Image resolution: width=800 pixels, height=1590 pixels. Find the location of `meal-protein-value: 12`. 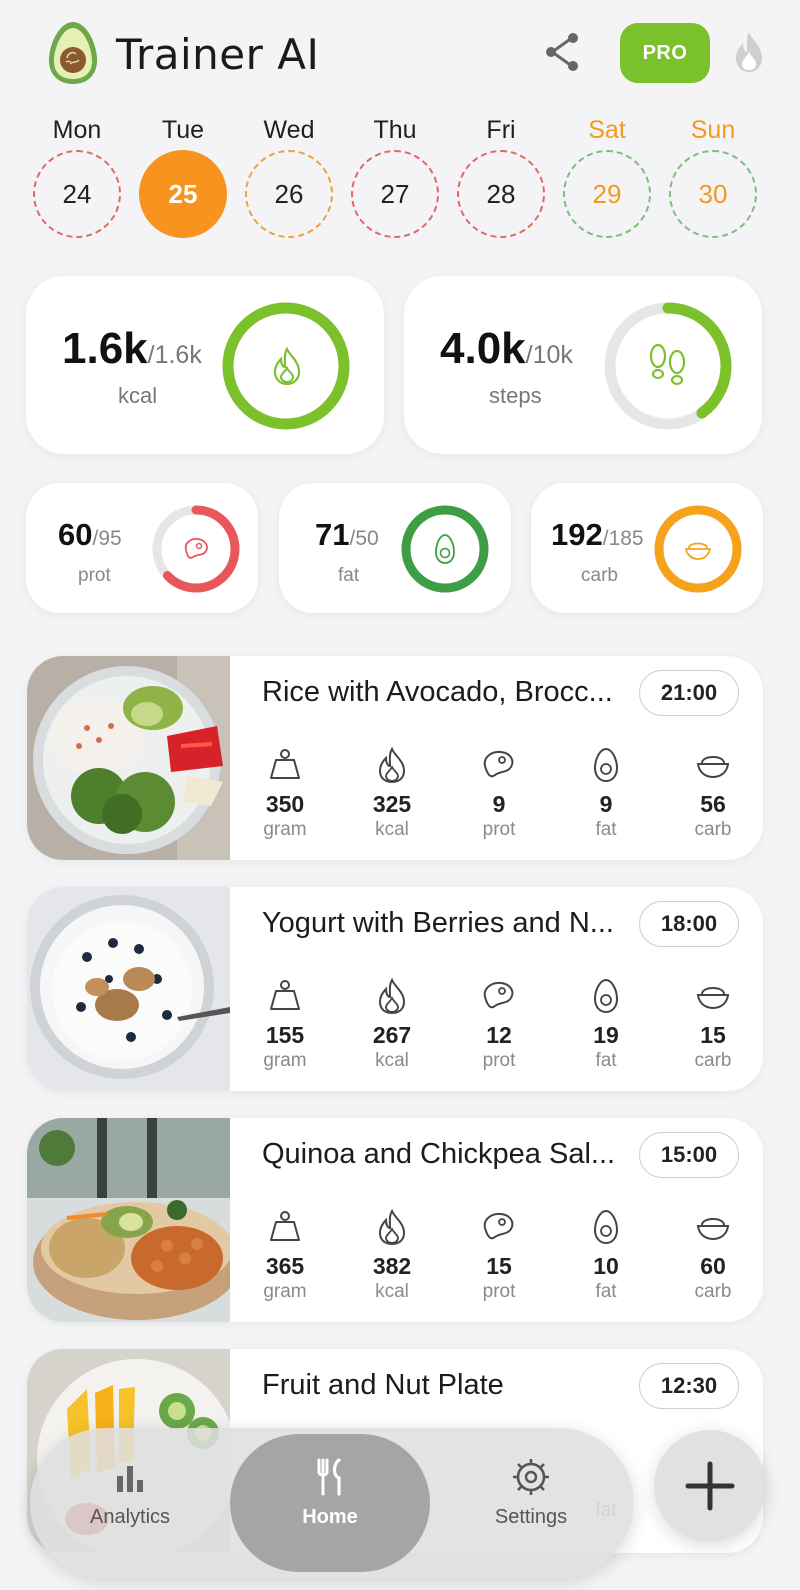

meal-protein-value: 12 is located at coordinates (499, 1035).